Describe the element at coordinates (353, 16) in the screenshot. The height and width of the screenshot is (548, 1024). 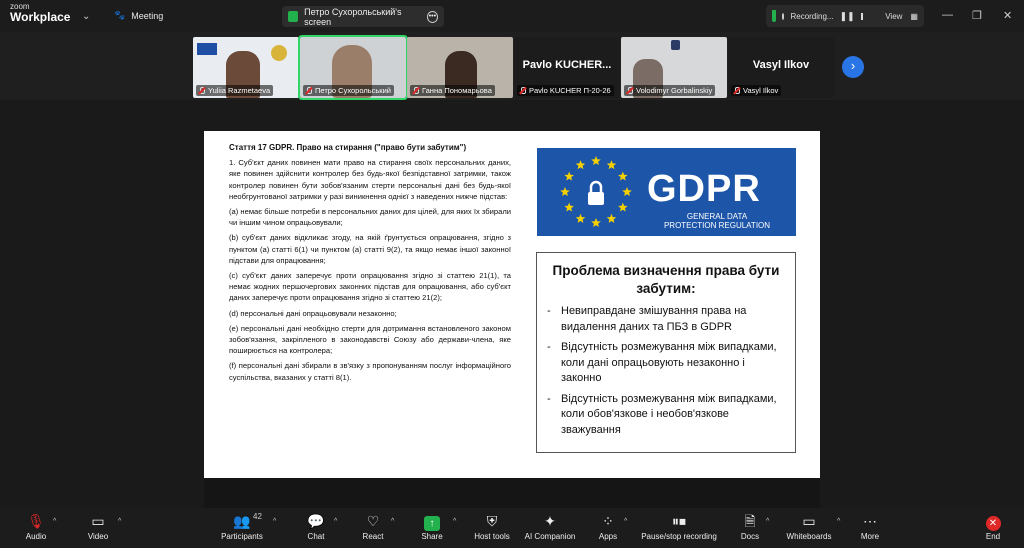
I see `share-pill-label: Петро Сухорольський's screen` at that location.